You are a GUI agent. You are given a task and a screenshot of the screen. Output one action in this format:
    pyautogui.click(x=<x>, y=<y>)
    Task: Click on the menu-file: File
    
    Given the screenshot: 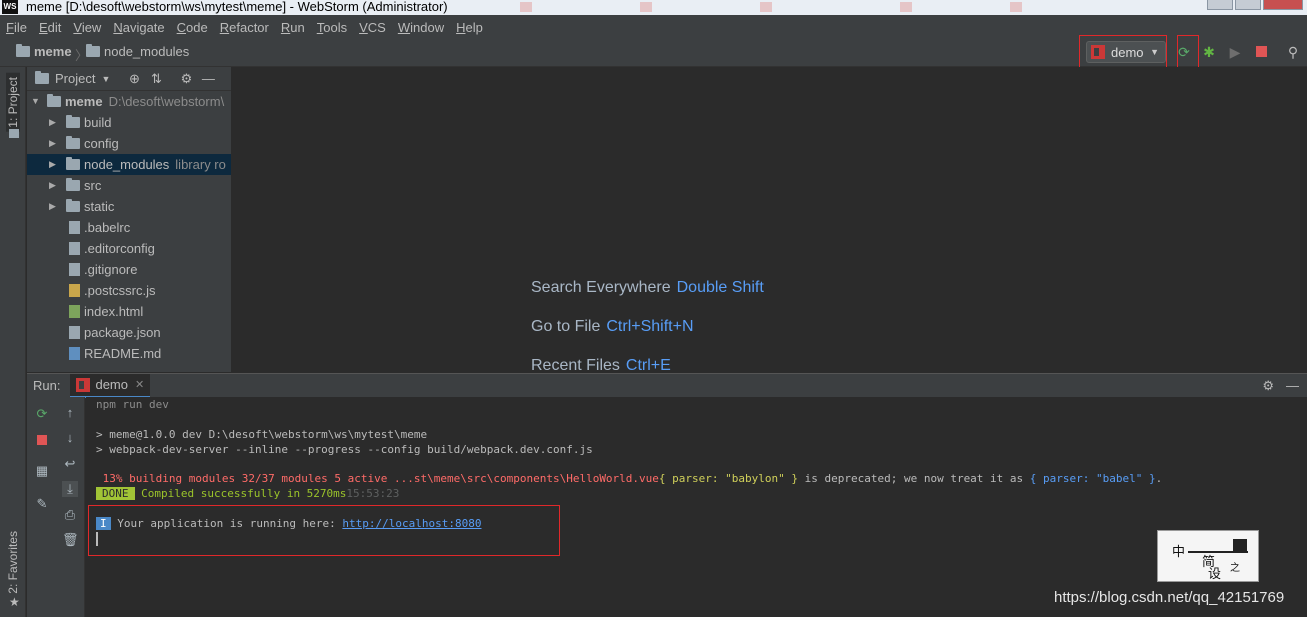 What is the action you would take?
    pyautogui.click(x=16, y=27)
    